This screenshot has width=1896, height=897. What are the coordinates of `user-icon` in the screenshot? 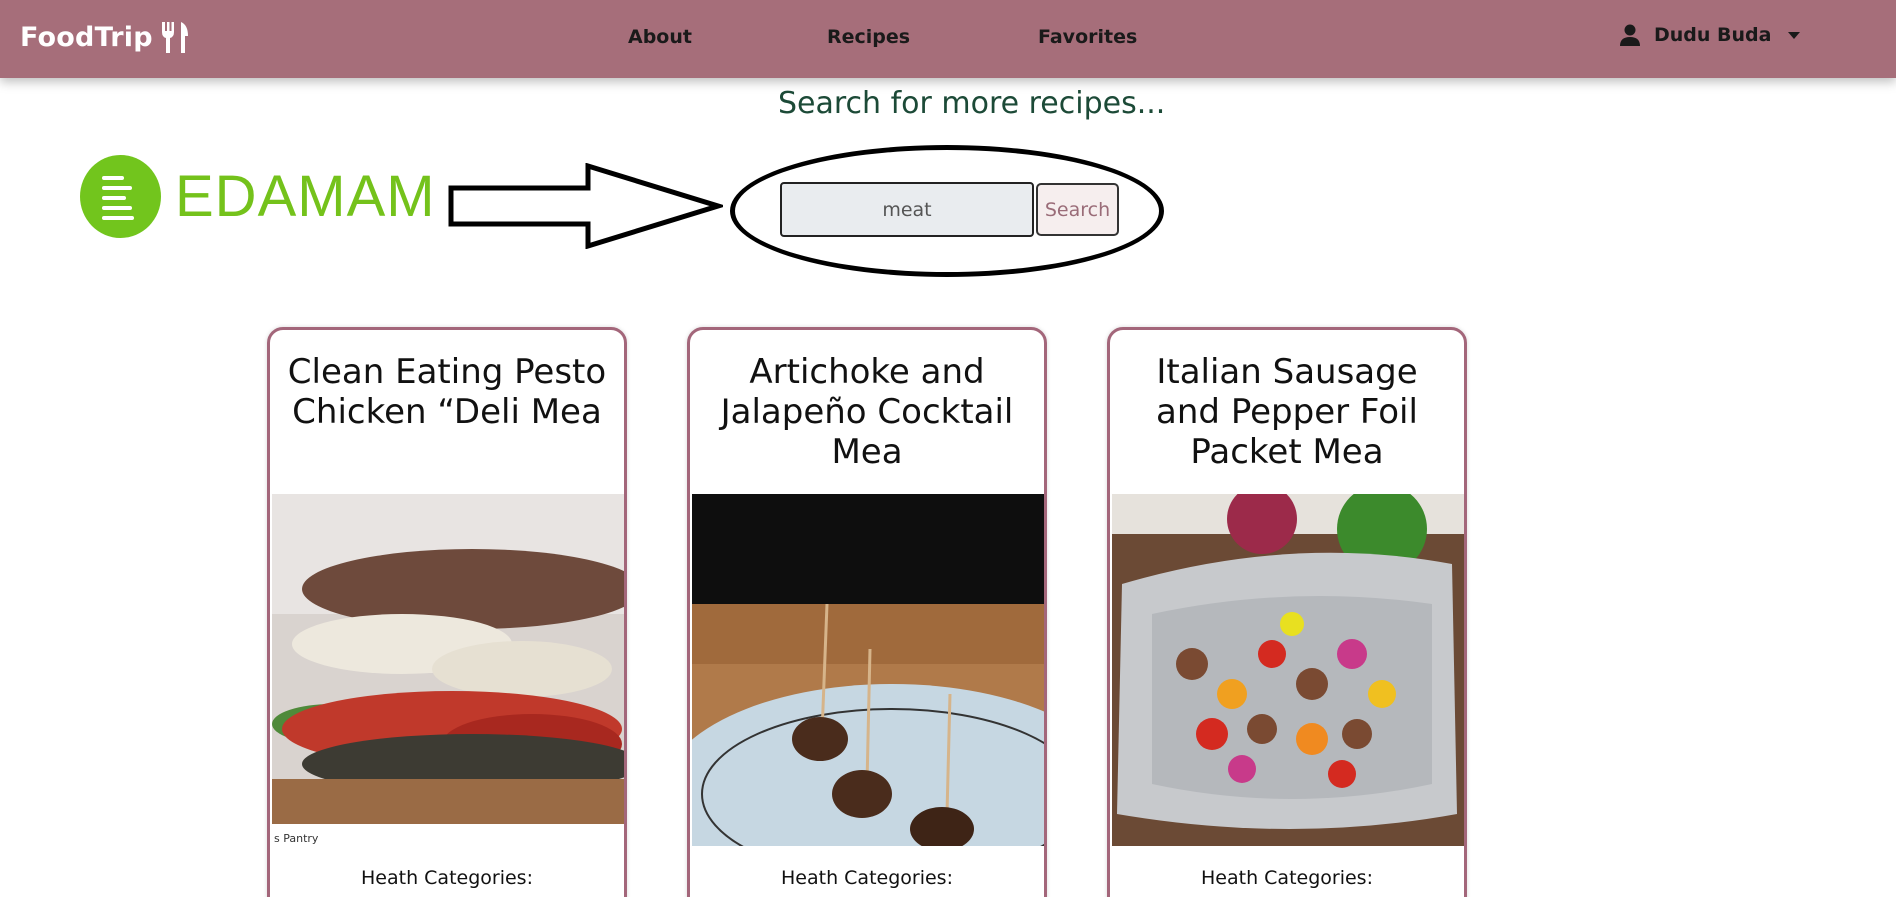 It's located at (1630, 35).